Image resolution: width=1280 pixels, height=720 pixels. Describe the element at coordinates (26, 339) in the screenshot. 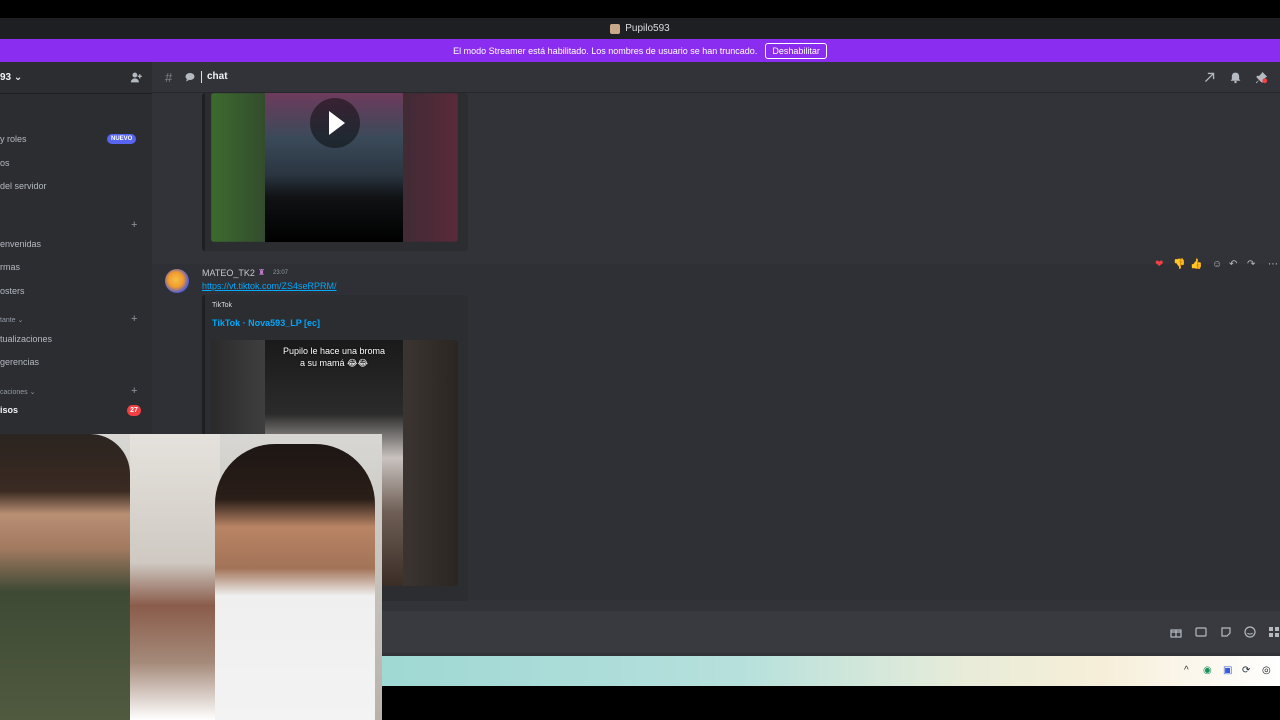

I see `sidebar-item-updates: tualizaciones` at that location.